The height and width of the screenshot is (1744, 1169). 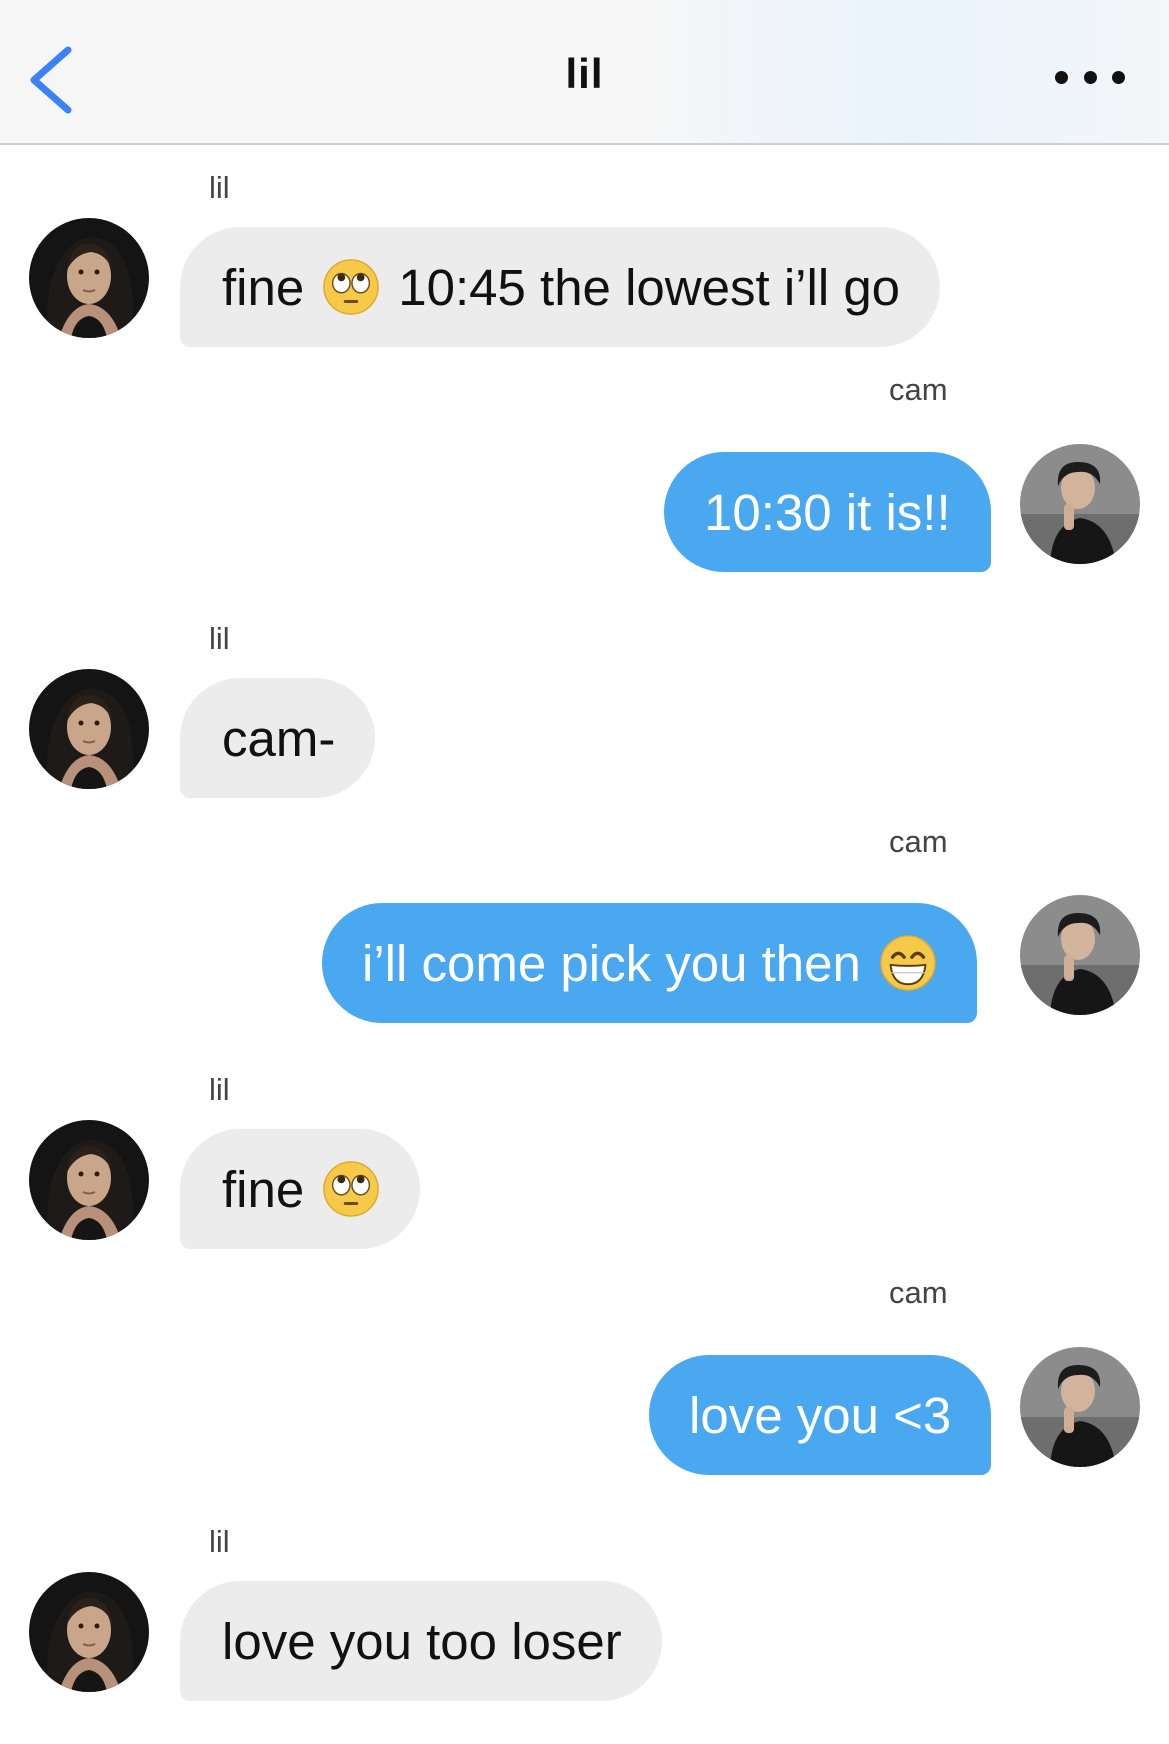 I want to click on message-text: i’ll come pick you then, so click(x=611, y=963).